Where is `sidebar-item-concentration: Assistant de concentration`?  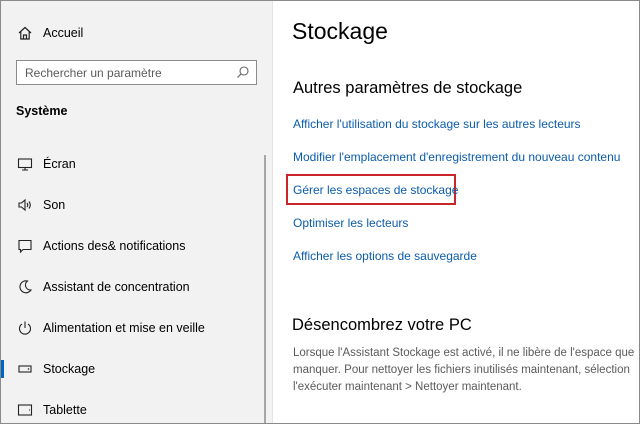 sidebar-item-concentration: Assistant de concentration is located at coordinates (132, 286).